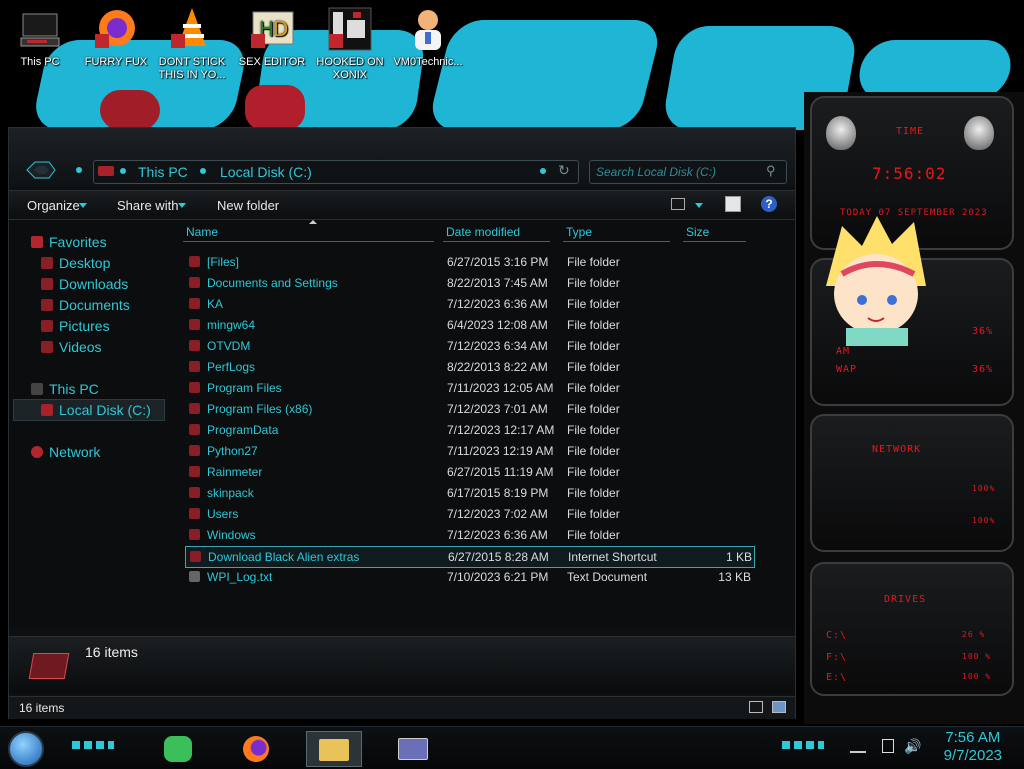 Image resolution: width=1024 pixels, height=769 pixels. What do you see at coordinates (888, 746) in the screenshot?
I see `network-tray-icon` at bounding box center [888, 746].